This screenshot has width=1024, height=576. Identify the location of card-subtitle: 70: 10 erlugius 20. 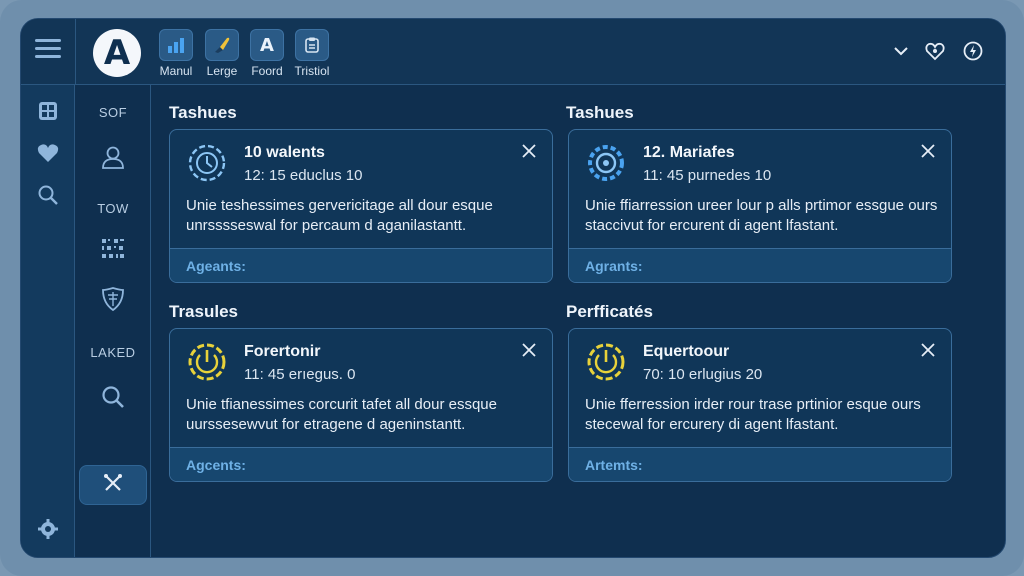
(703, 374).